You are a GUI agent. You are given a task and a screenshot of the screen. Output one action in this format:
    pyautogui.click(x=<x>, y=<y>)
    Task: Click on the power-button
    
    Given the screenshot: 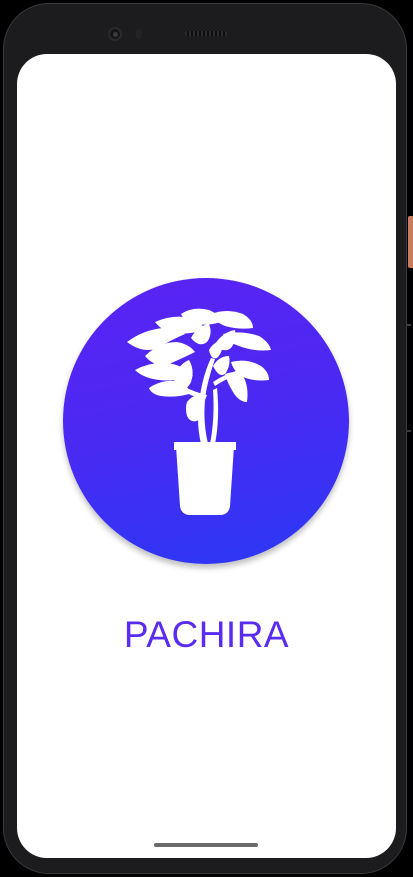 What is the action you would take?
    pyautogui.click(x=410, y=242)
    